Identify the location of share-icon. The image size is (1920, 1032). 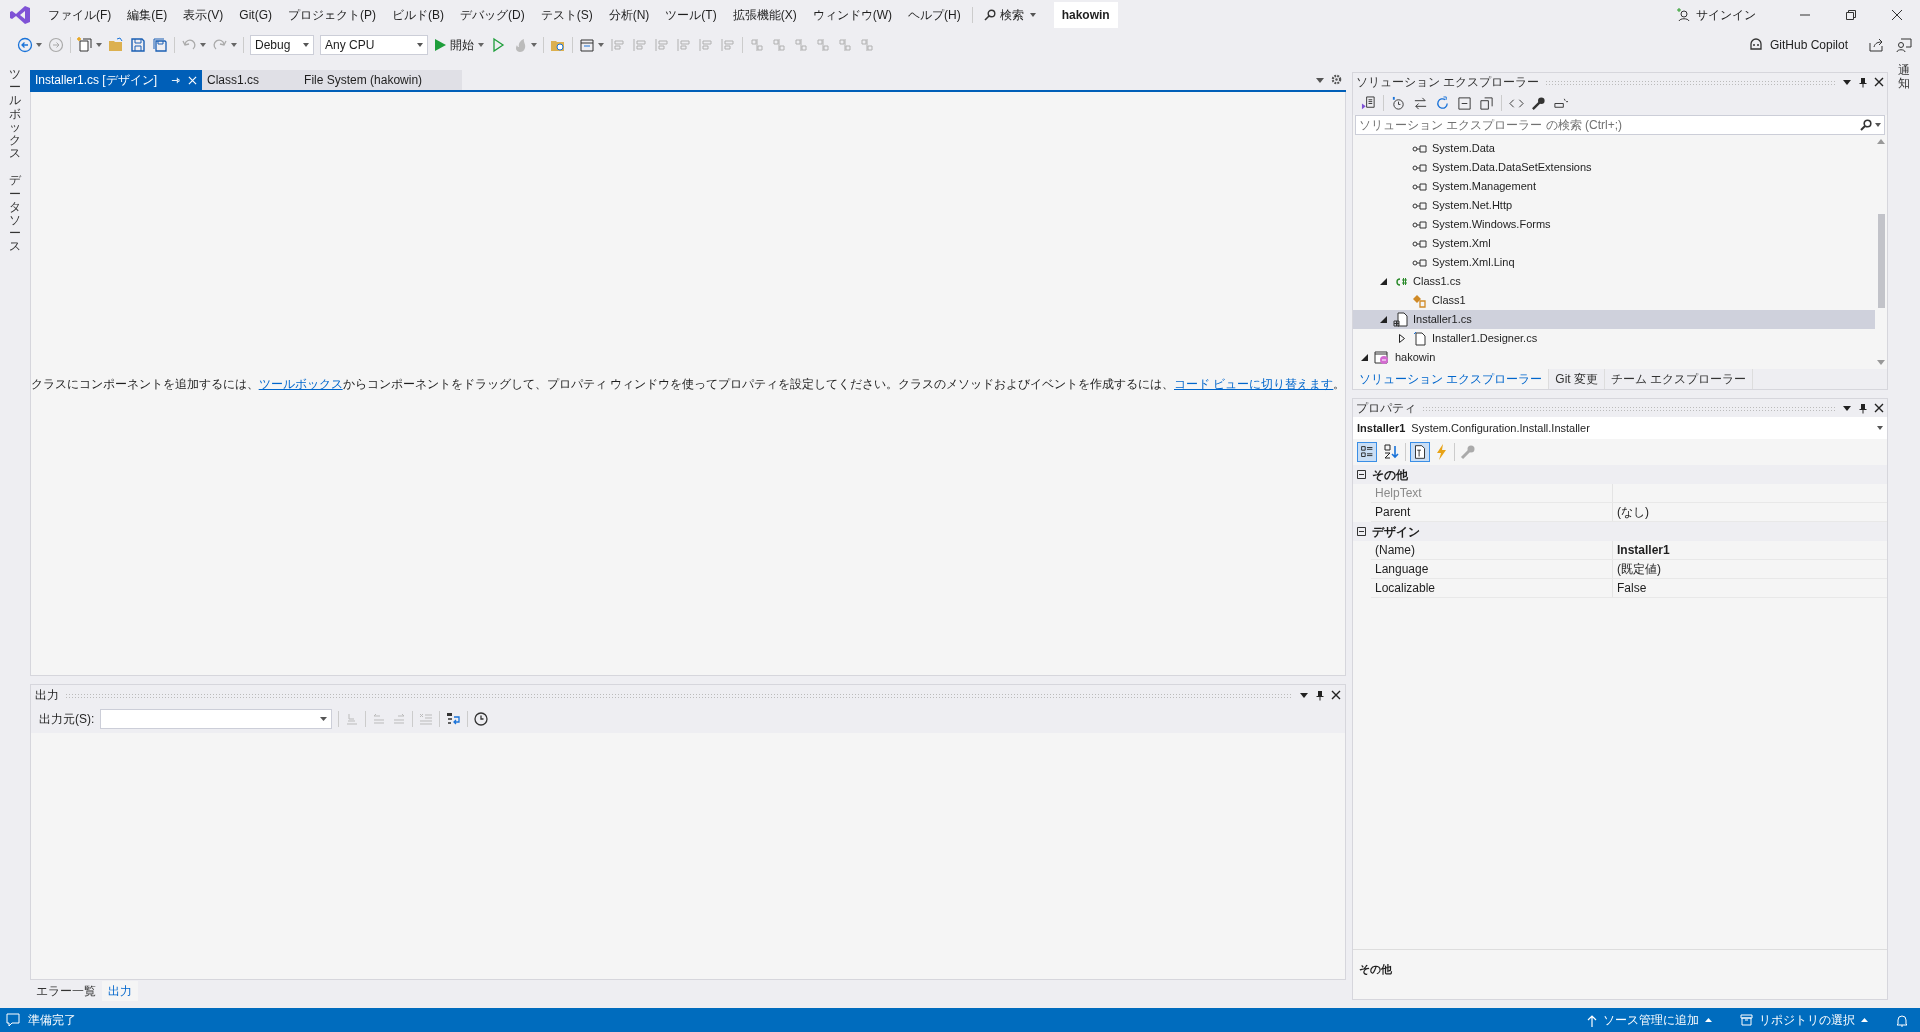
(1876, 45).